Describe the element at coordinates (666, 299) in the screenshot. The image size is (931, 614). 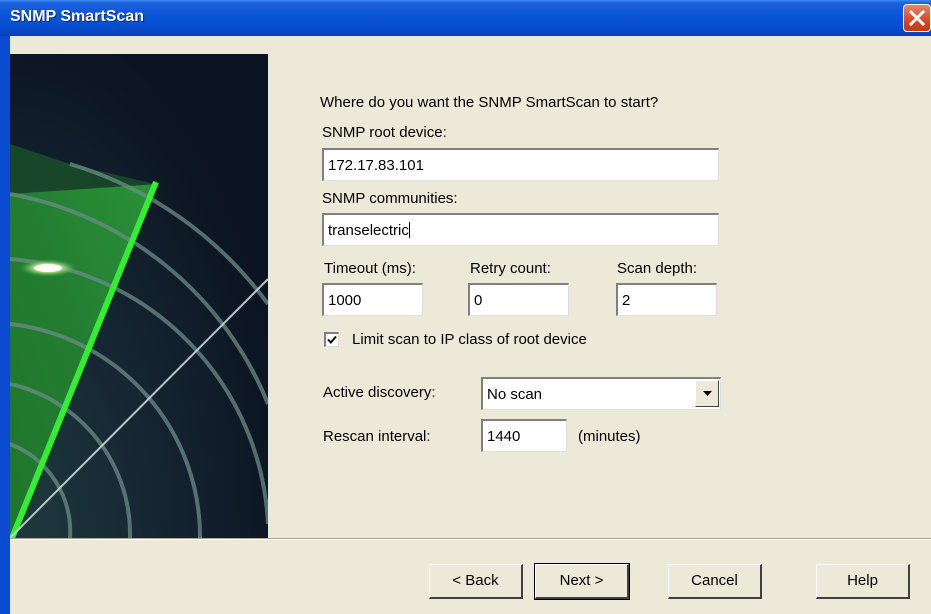
I see `scan-depth-input: 2` at that location.